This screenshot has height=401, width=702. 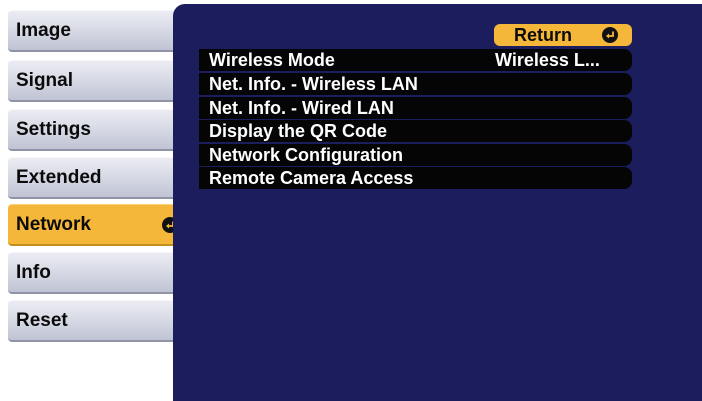 I want to click on return-button: Return, so click(x=563, y=35).